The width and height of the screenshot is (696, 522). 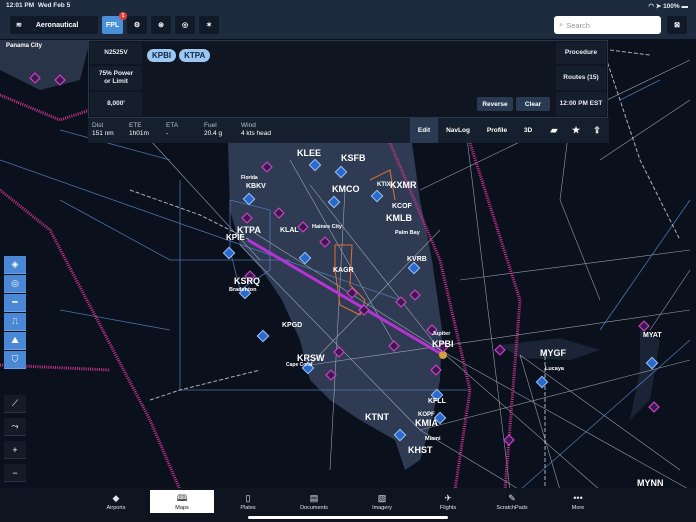 I want to click on departure-time-button: 12:00 PM EST, so click(x=581, y=104).